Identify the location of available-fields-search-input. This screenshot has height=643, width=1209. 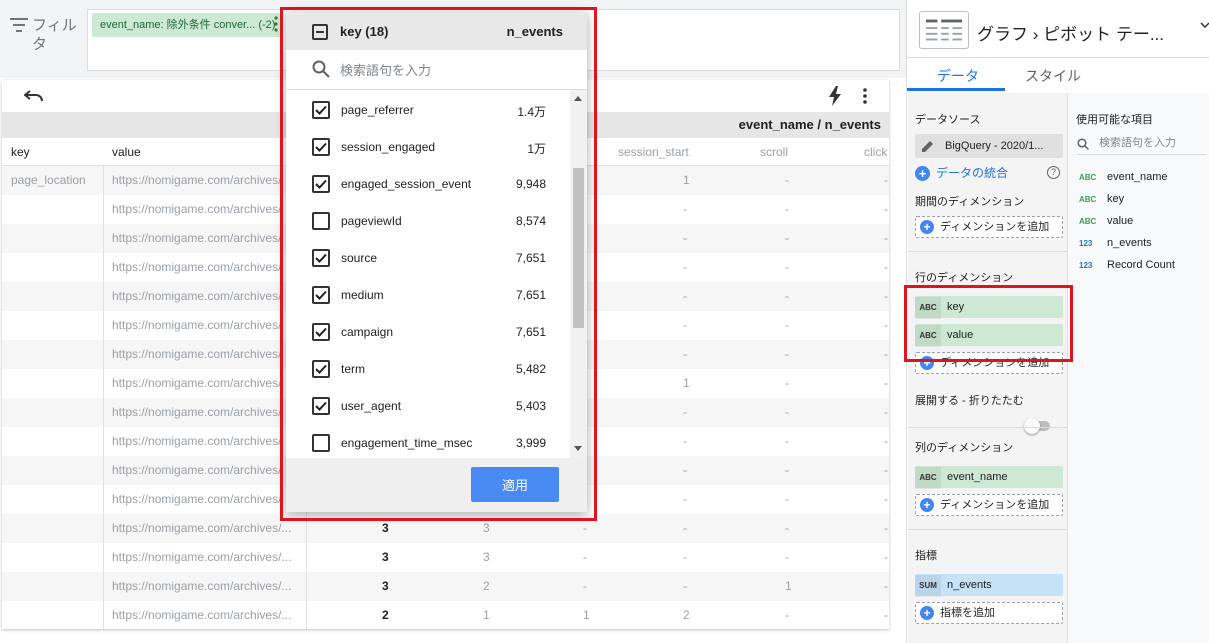
(1153, 143).